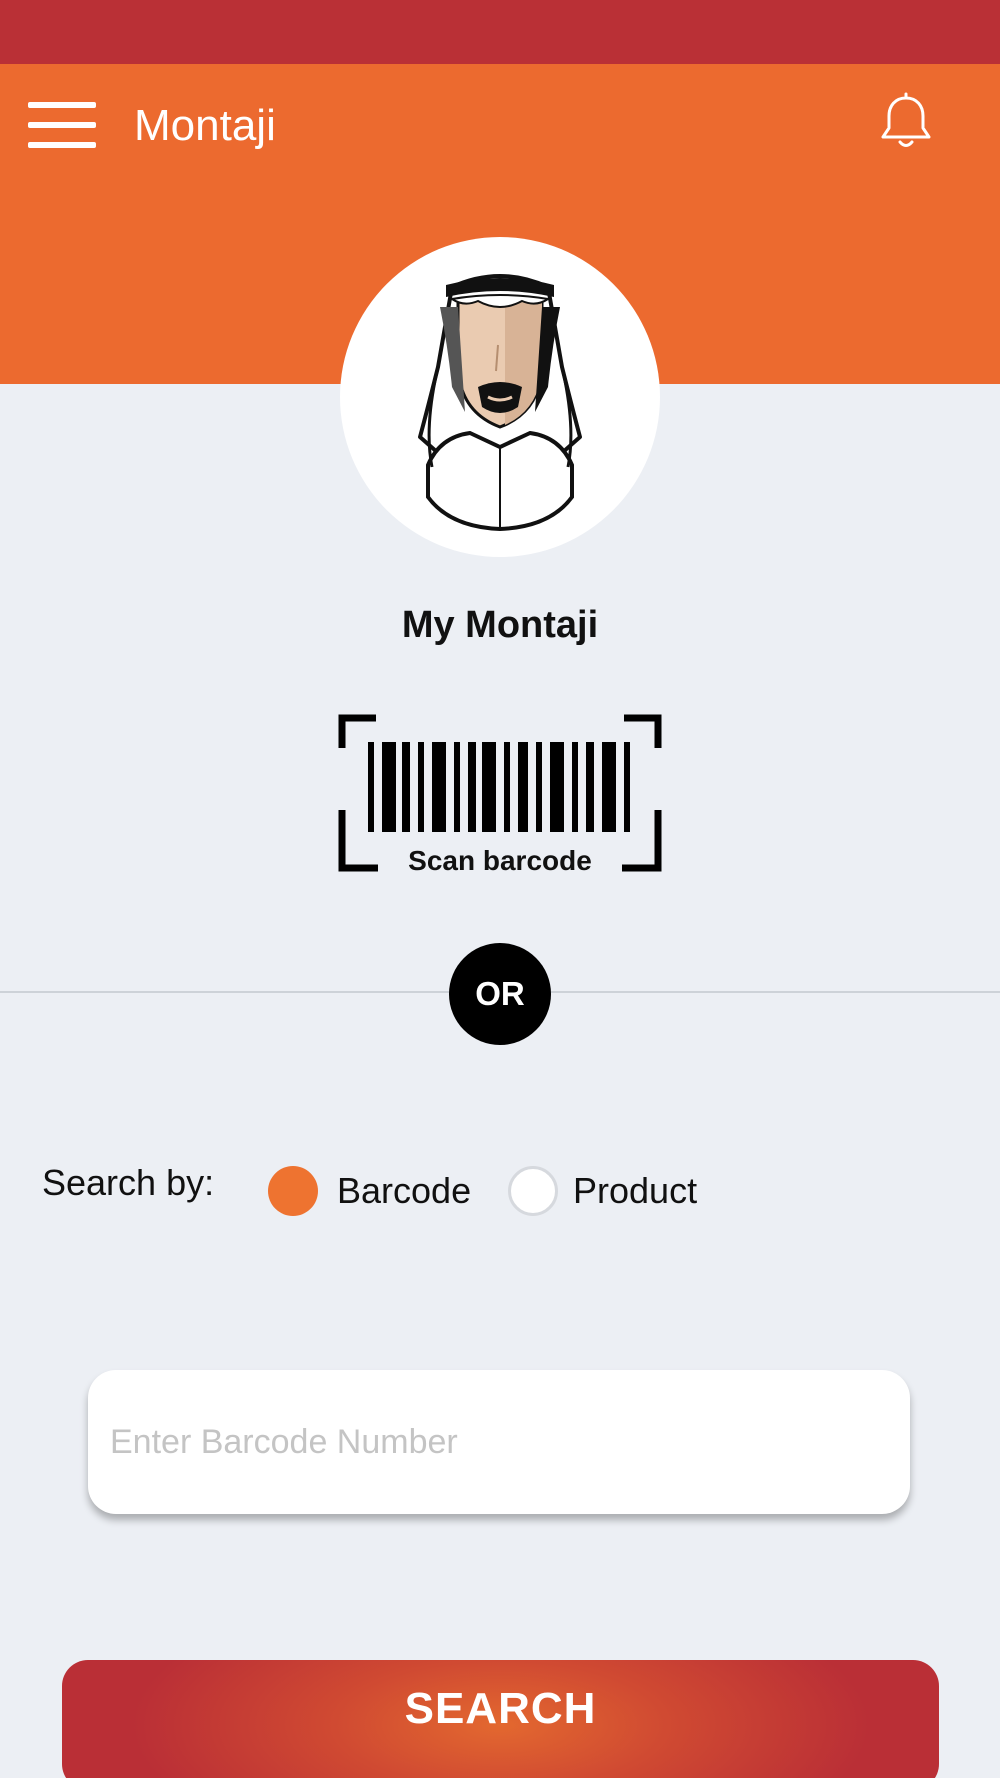 This screenshot has height=1778, width=1000. Describe the element at coordinates (128, 1182) in the screenshot. I see `search-by-label: Search by:` at that location.